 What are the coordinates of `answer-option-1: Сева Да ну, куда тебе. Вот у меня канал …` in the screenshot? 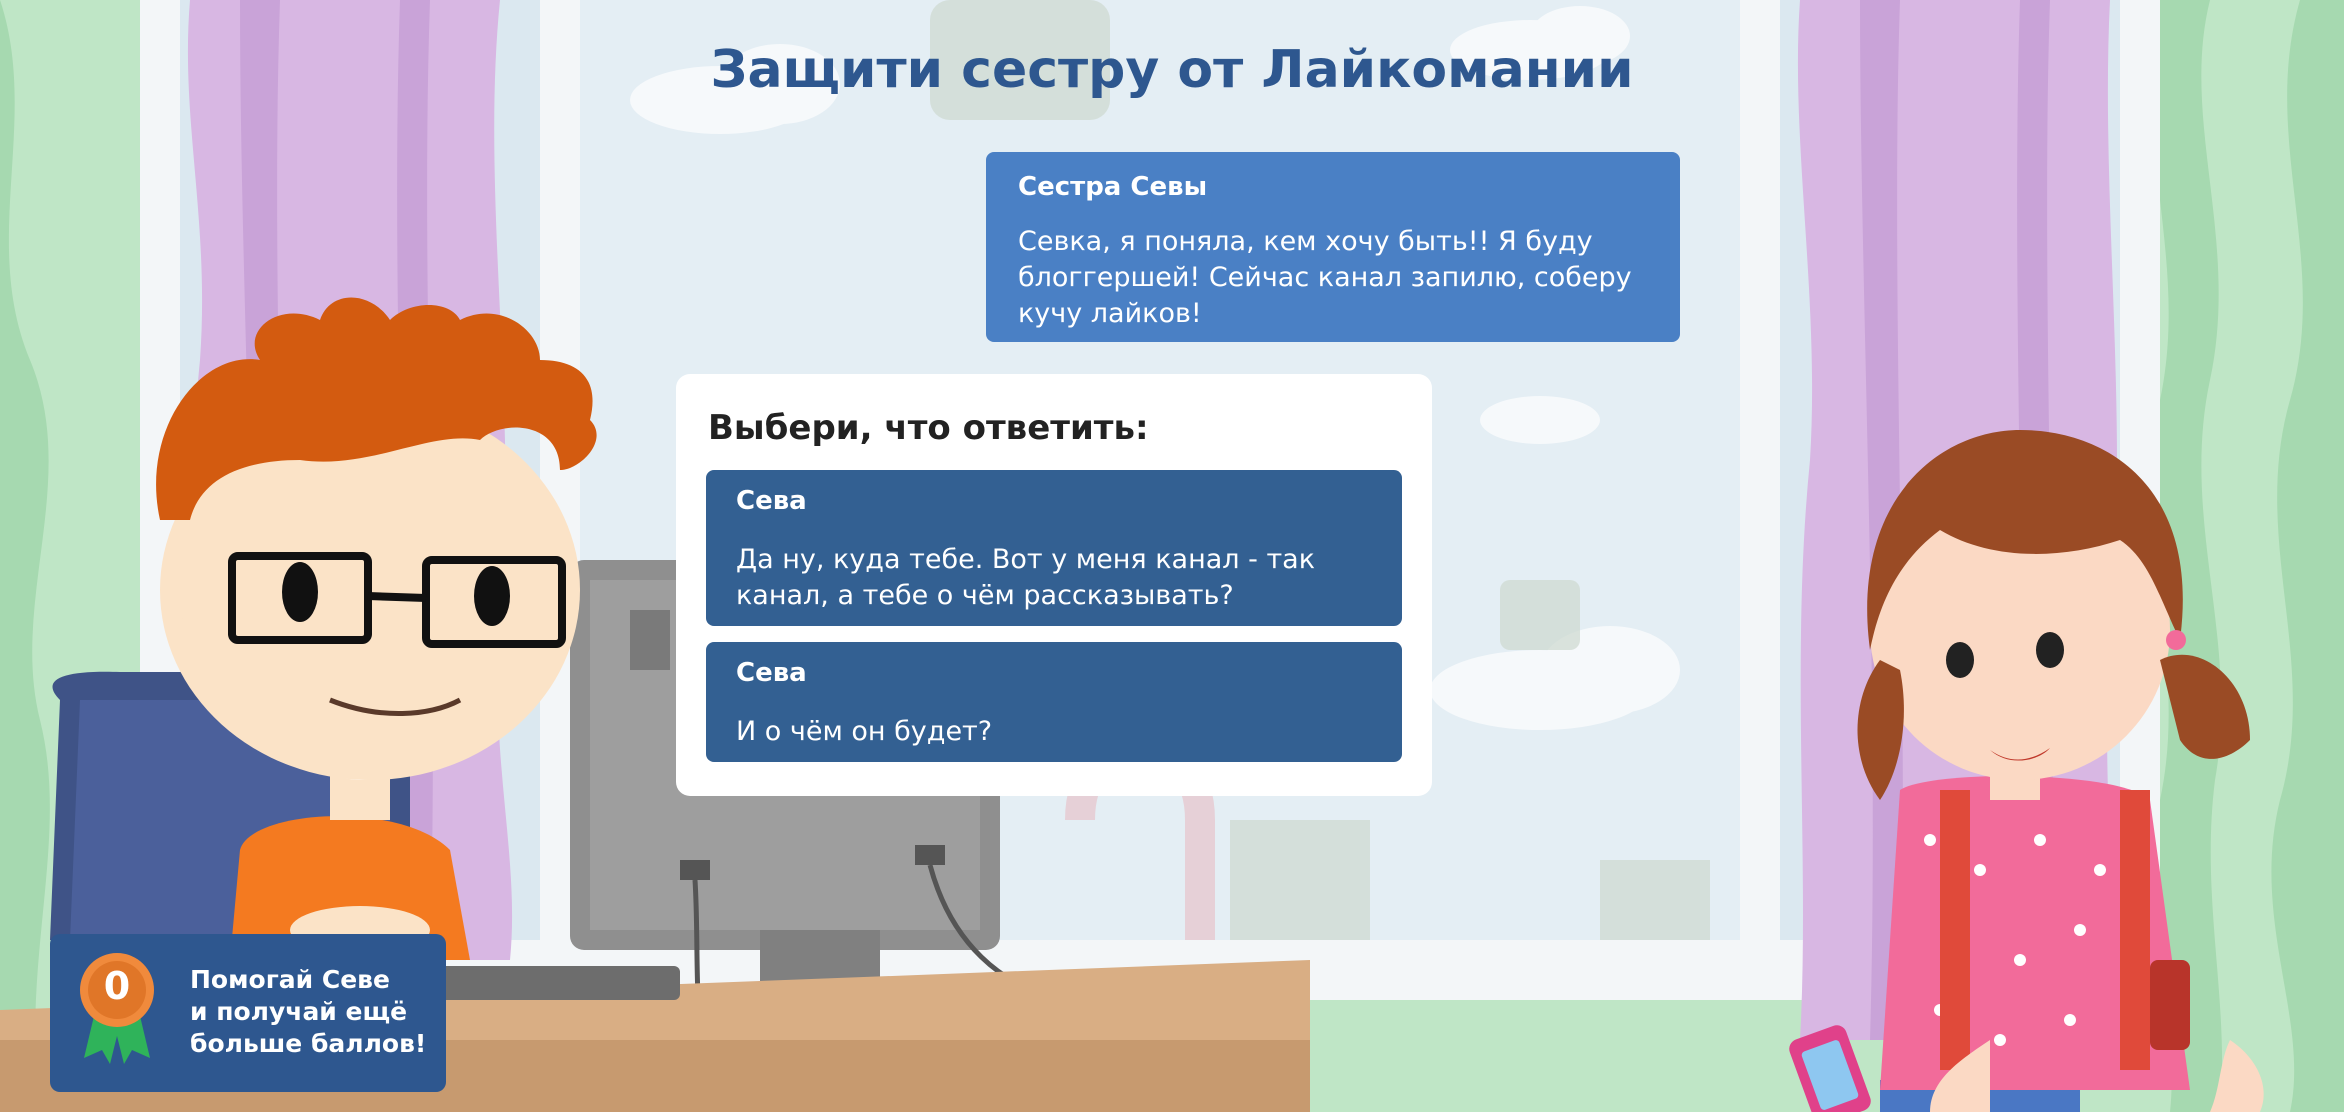 It's located at (1054, 548).